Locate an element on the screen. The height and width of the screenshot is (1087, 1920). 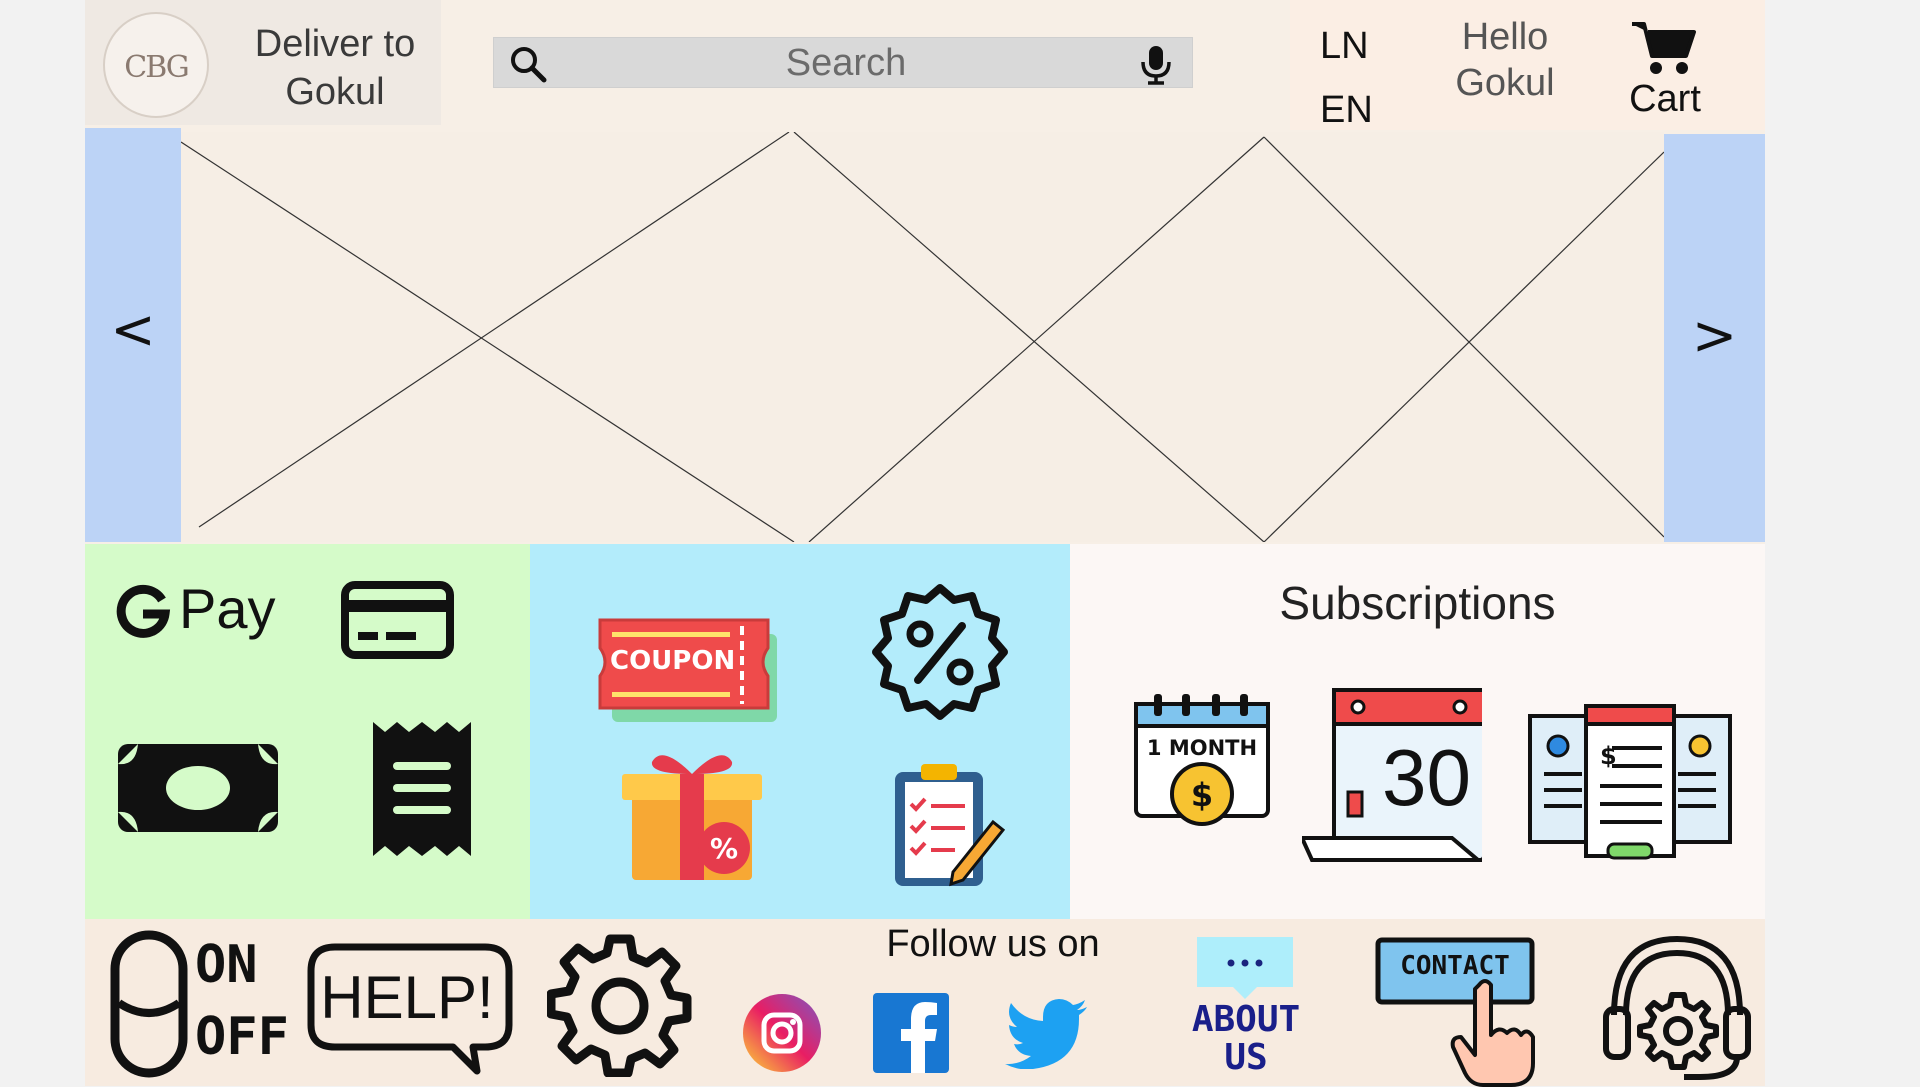
on-label: ON is located at coordinates (226, 965).